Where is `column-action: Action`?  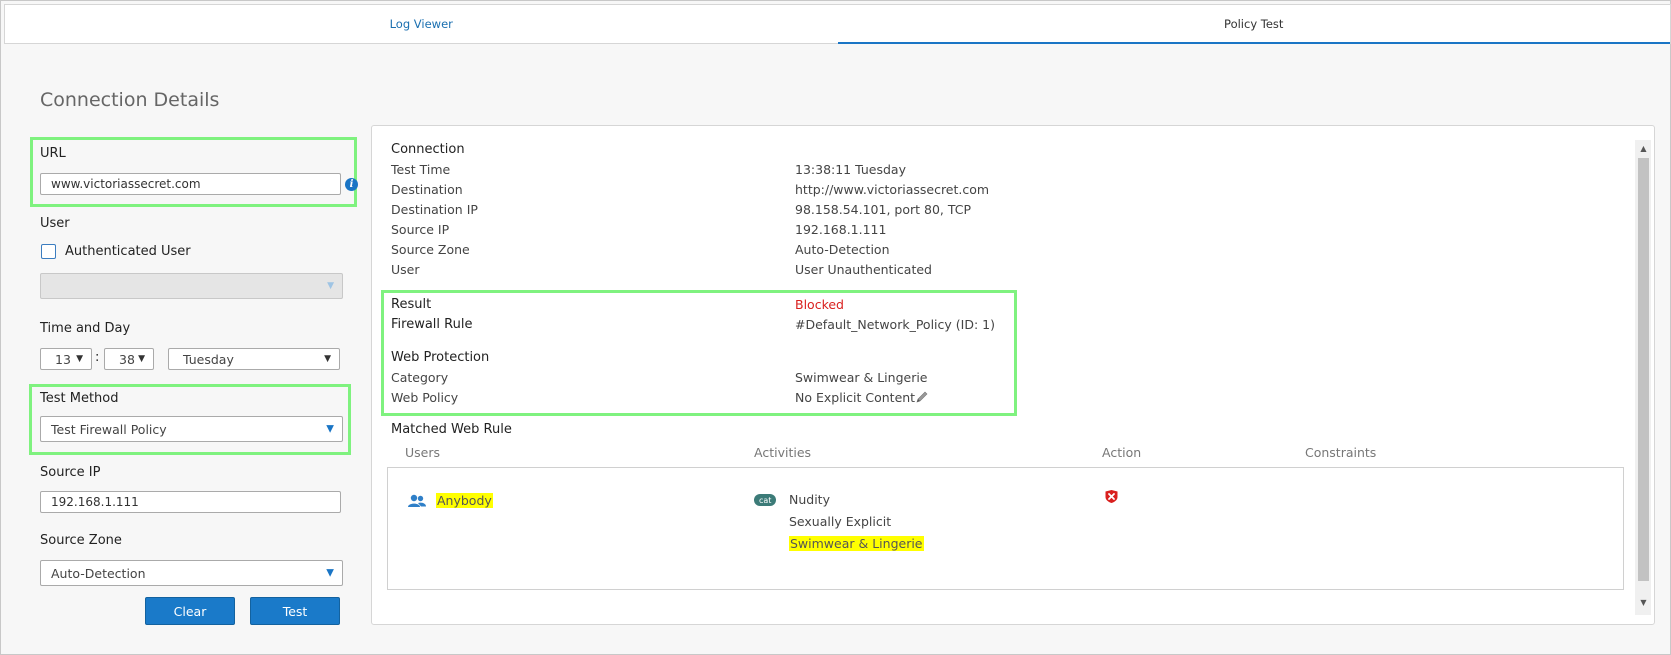
column-action: Action is located at coordinates (1122, 452).